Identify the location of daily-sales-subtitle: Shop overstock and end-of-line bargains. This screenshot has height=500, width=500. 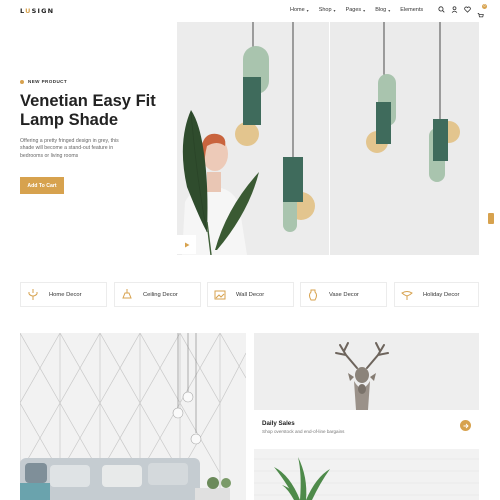
(303, 431).